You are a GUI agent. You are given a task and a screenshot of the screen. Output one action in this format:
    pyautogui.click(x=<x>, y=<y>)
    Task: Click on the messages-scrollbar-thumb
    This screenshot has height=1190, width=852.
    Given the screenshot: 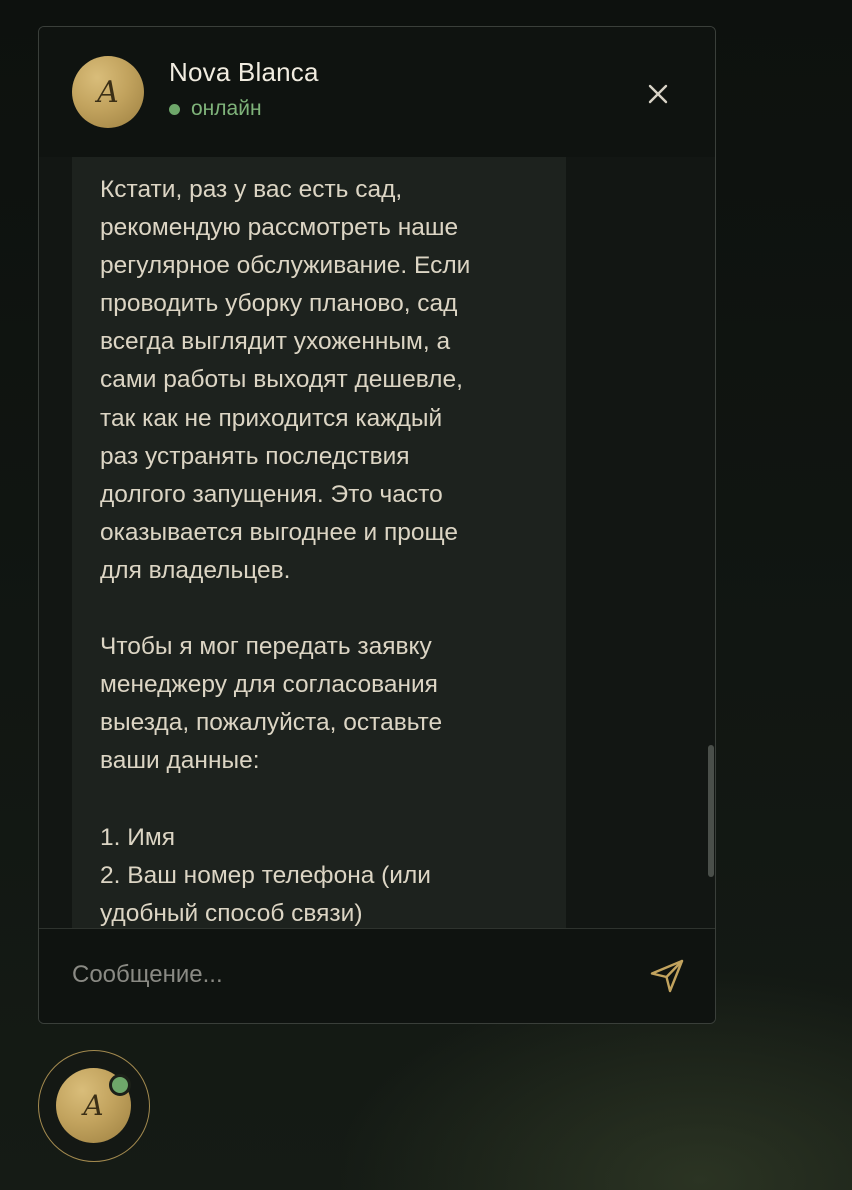 What is the action you would take?
    pyautogui.click(x=711, y=811)
    